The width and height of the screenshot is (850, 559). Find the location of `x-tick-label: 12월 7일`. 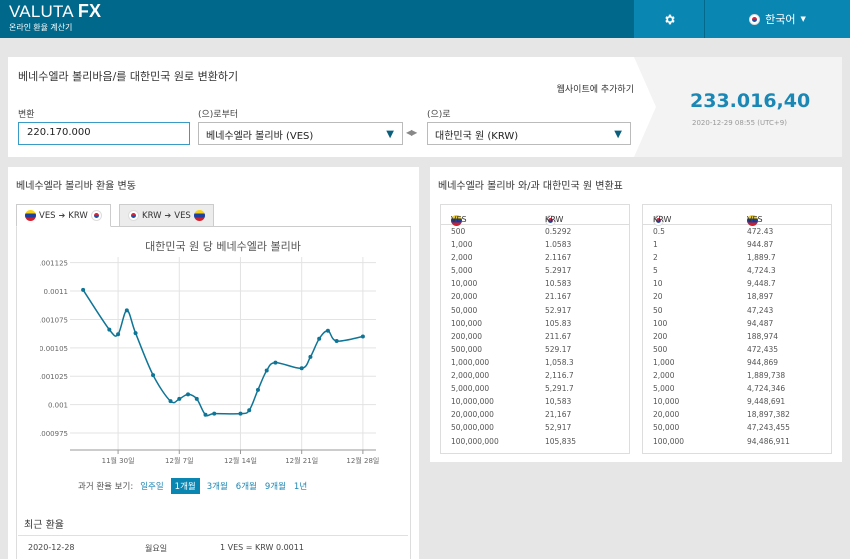

x-tick-label: 12월 7일 is located at coordinates (179, 460).